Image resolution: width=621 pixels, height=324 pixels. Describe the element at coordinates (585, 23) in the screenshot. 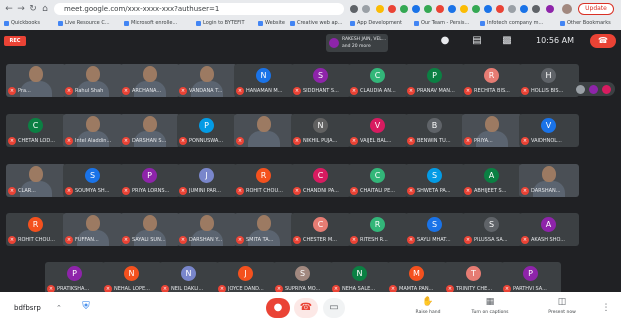

I see `bookmark-item: Other Bookmarks` at that location.